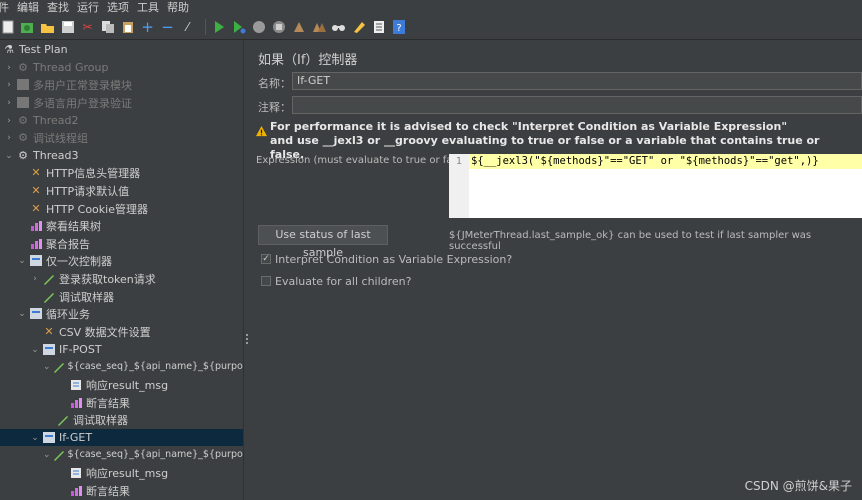  What do you see at coordinates (121, 313) in the screenshot?
I see `tree-item-loop-business: ⌄ 循环业务` at bounding box center [121, 313].